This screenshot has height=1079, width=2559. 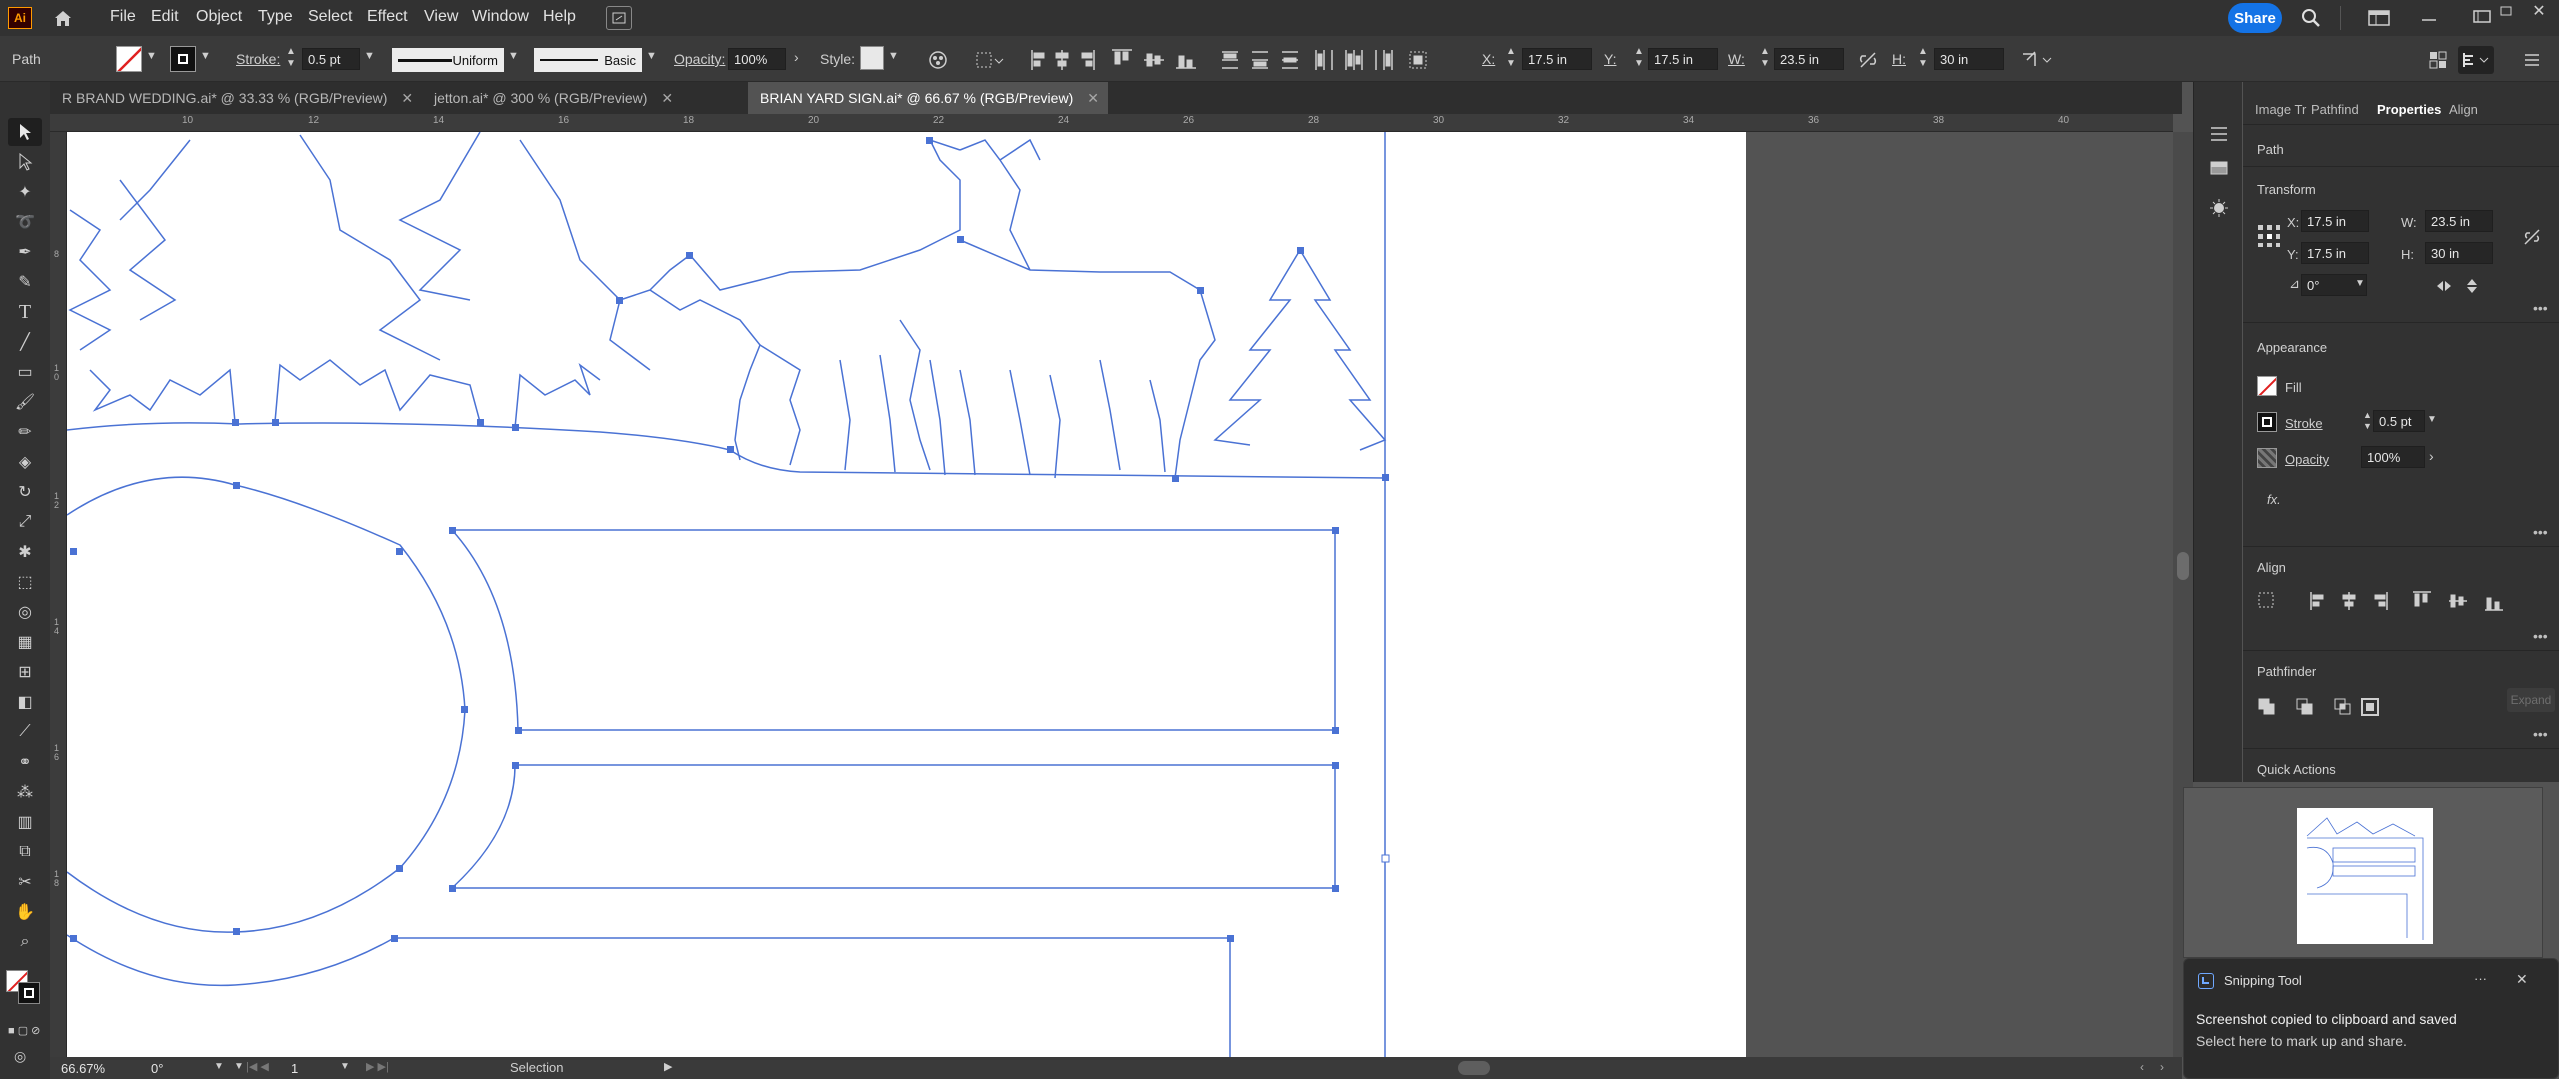 What do you see at coordinates (2463, 109) in the screenshot?
I see `tab-align: Align` at bounding box center [2463, 109].